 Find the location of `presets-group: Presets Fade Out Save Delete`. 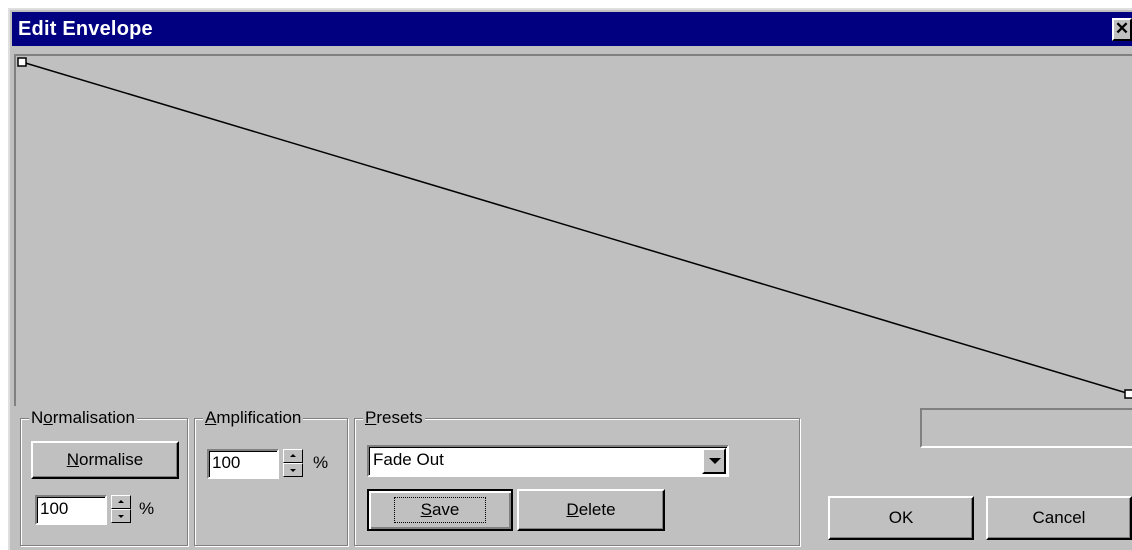

presets-group: Presets Fade Out Save Delete is located at coordinates (577, 477).